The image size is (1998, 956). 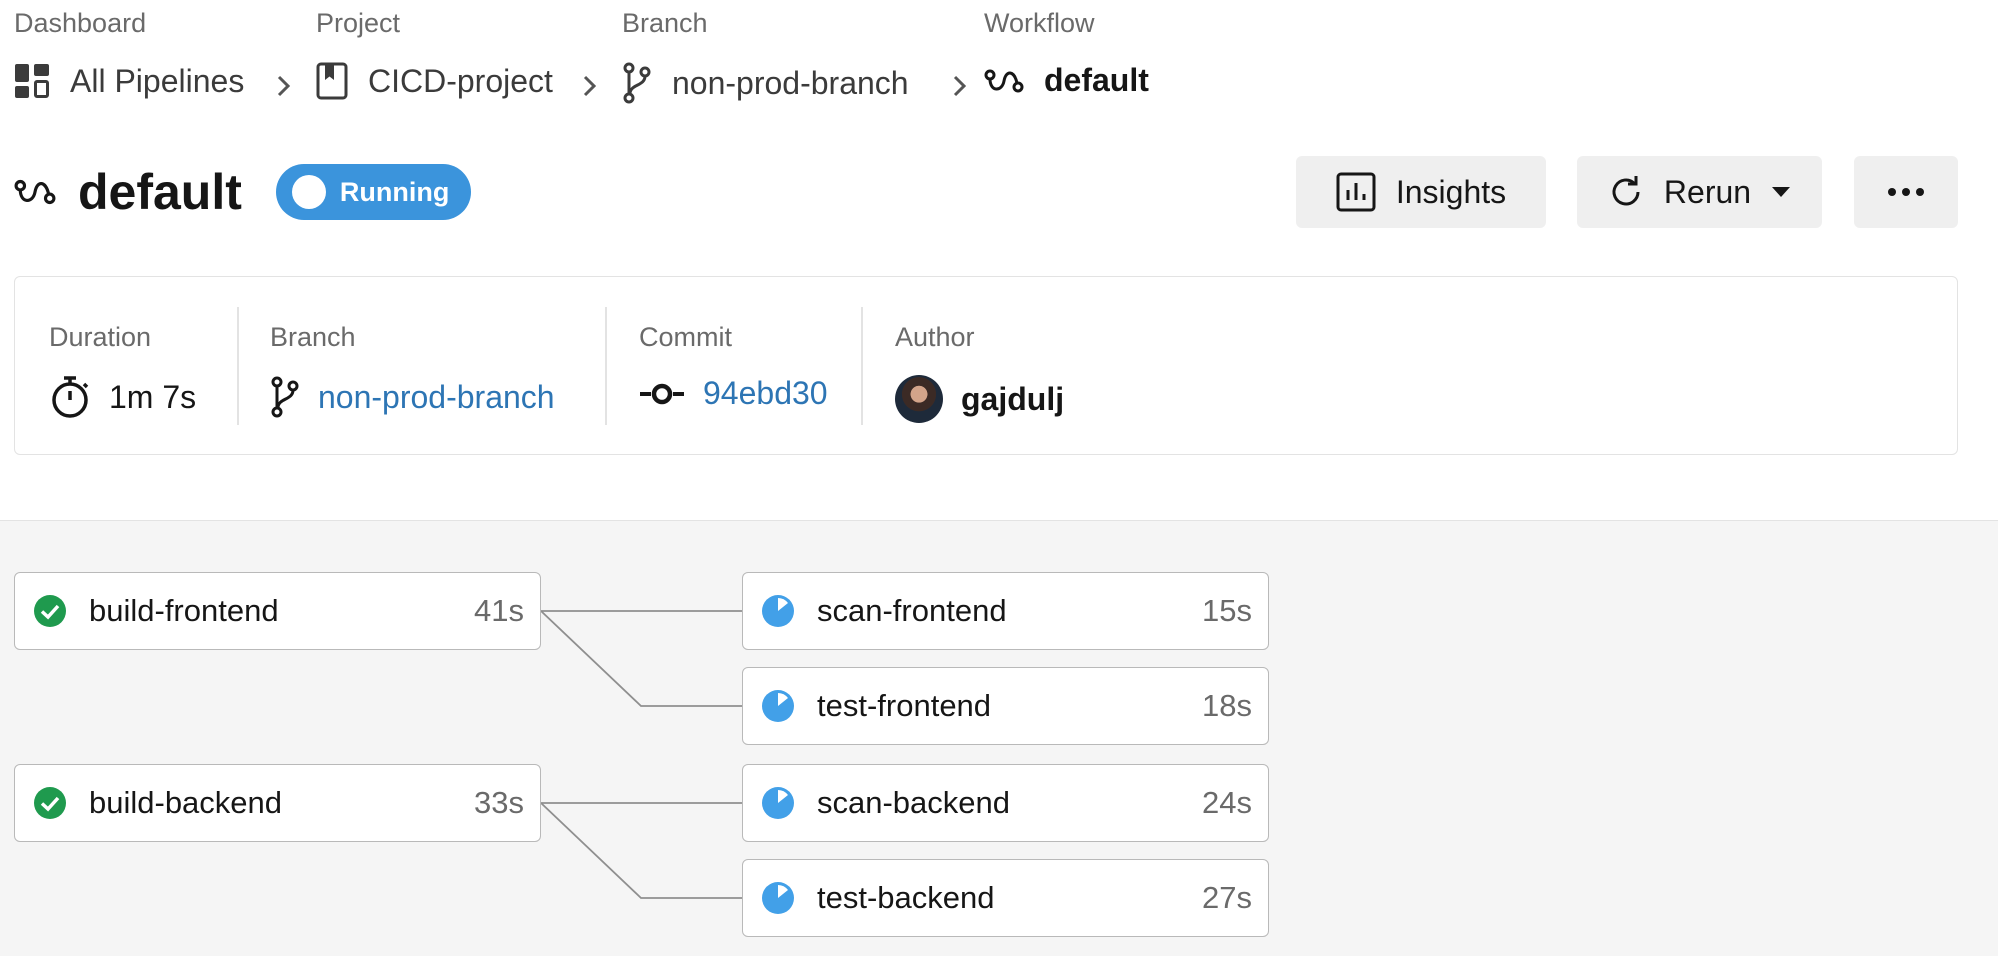 What do you see at coordinates (904, 705) in the screenshot?
I see `job-name: test-frontend` at bounding box center [904, 705].